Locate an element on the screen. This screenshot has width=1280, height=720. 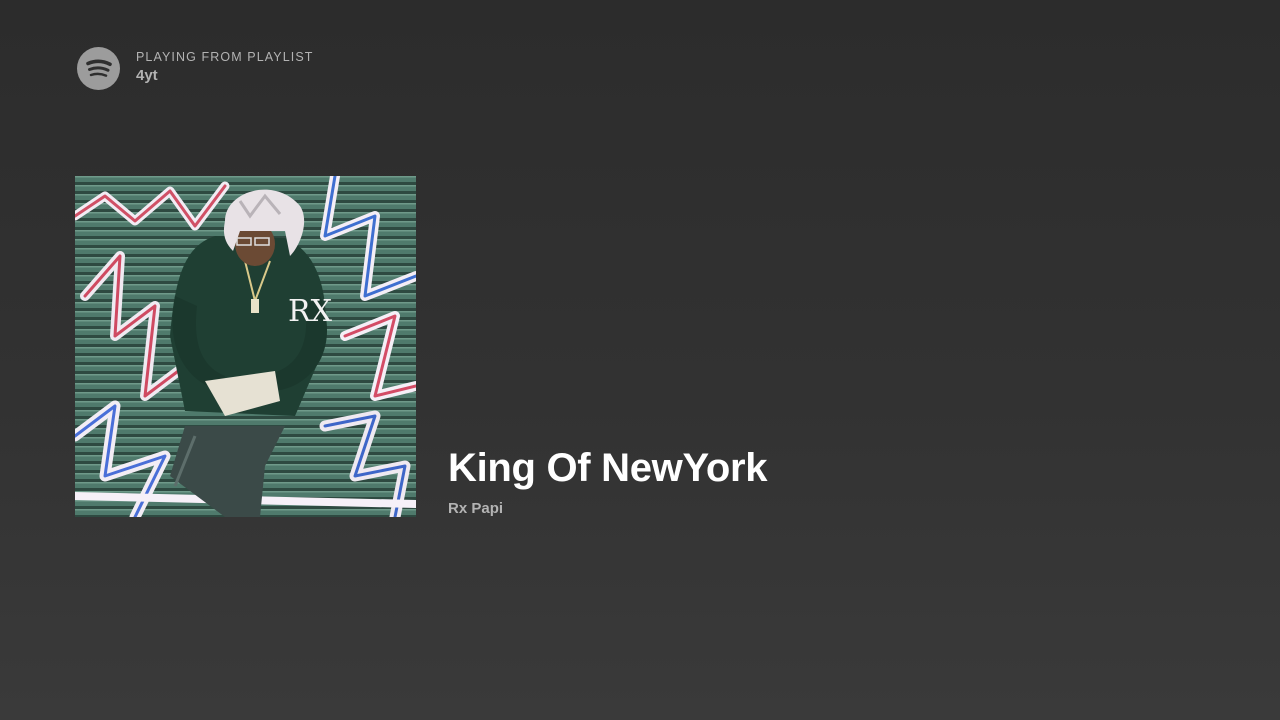
context-label: PLAYING FROM PLAYLIST is located at coordinates (225, 56).